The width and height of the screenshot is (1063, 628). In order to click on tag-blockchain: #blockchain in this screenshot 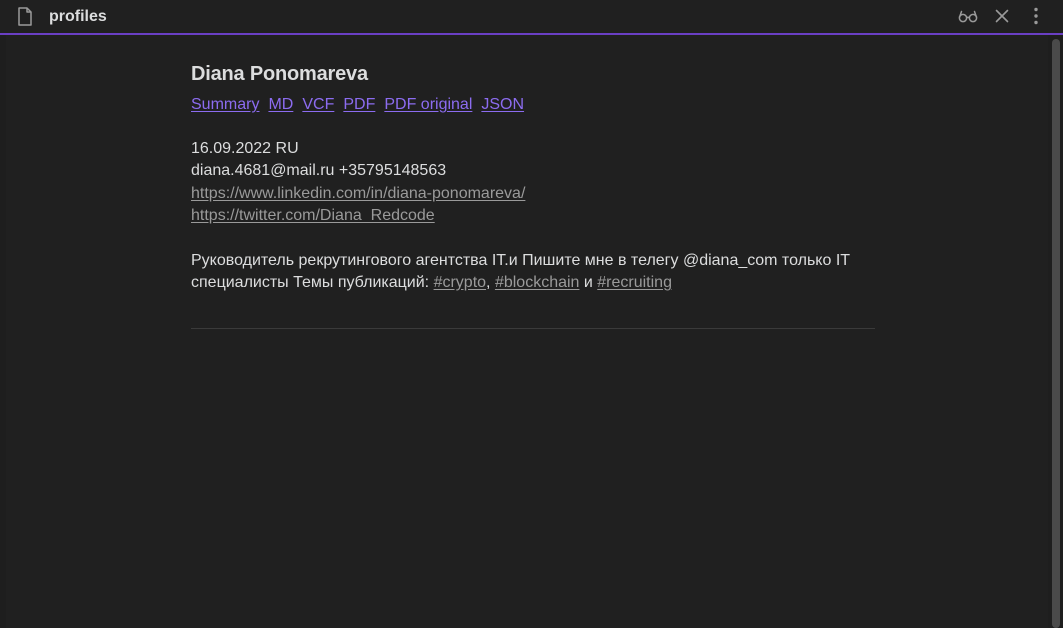, I will do `click(537, 282)`.